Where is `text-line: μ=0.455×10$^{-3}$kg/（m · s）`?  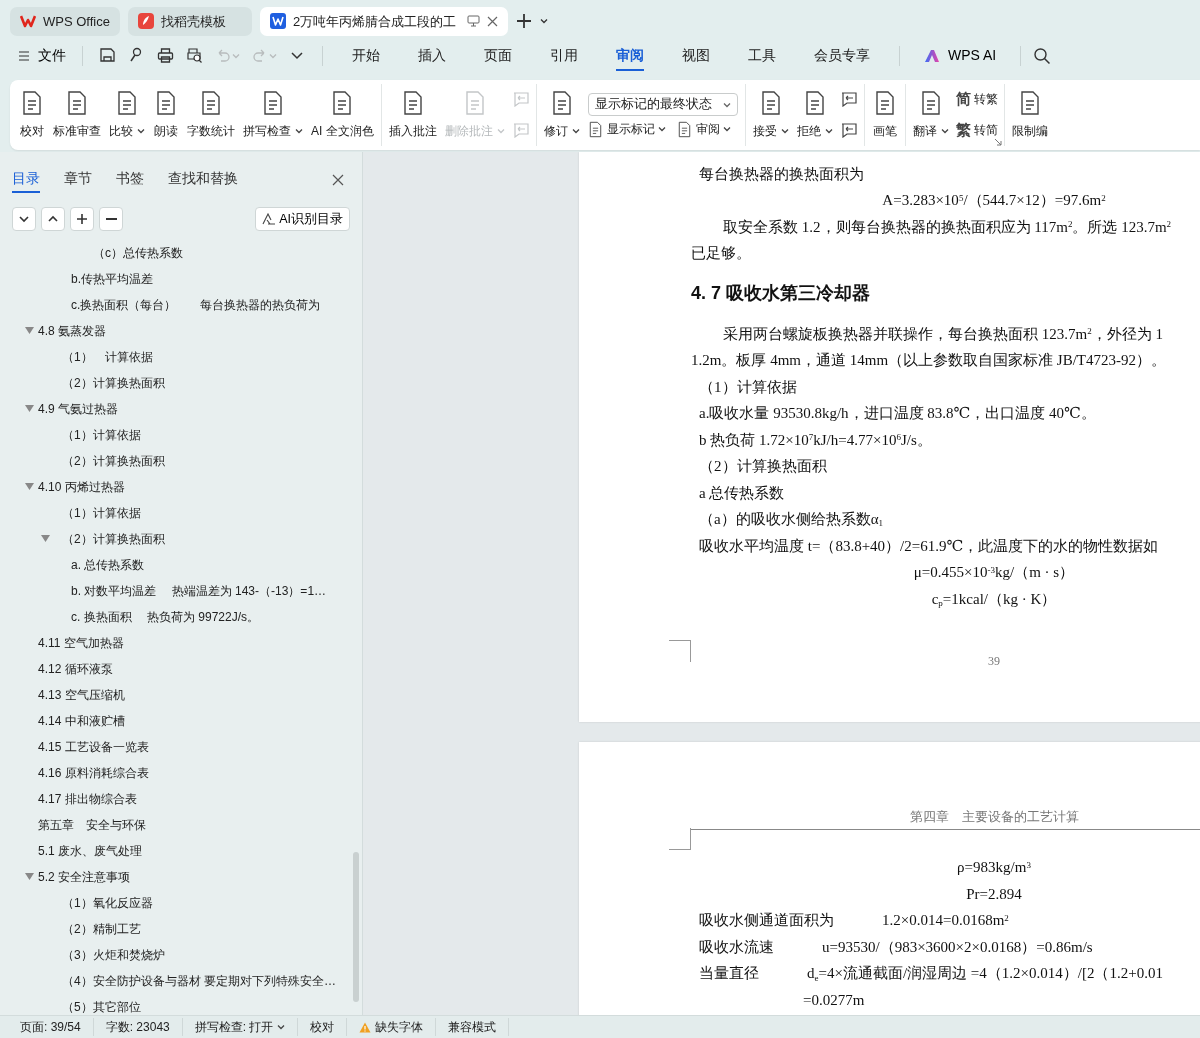 text-line: μ=0.455×10$^{-3}$kg/（m · s） is located at coordinates (994, 573).